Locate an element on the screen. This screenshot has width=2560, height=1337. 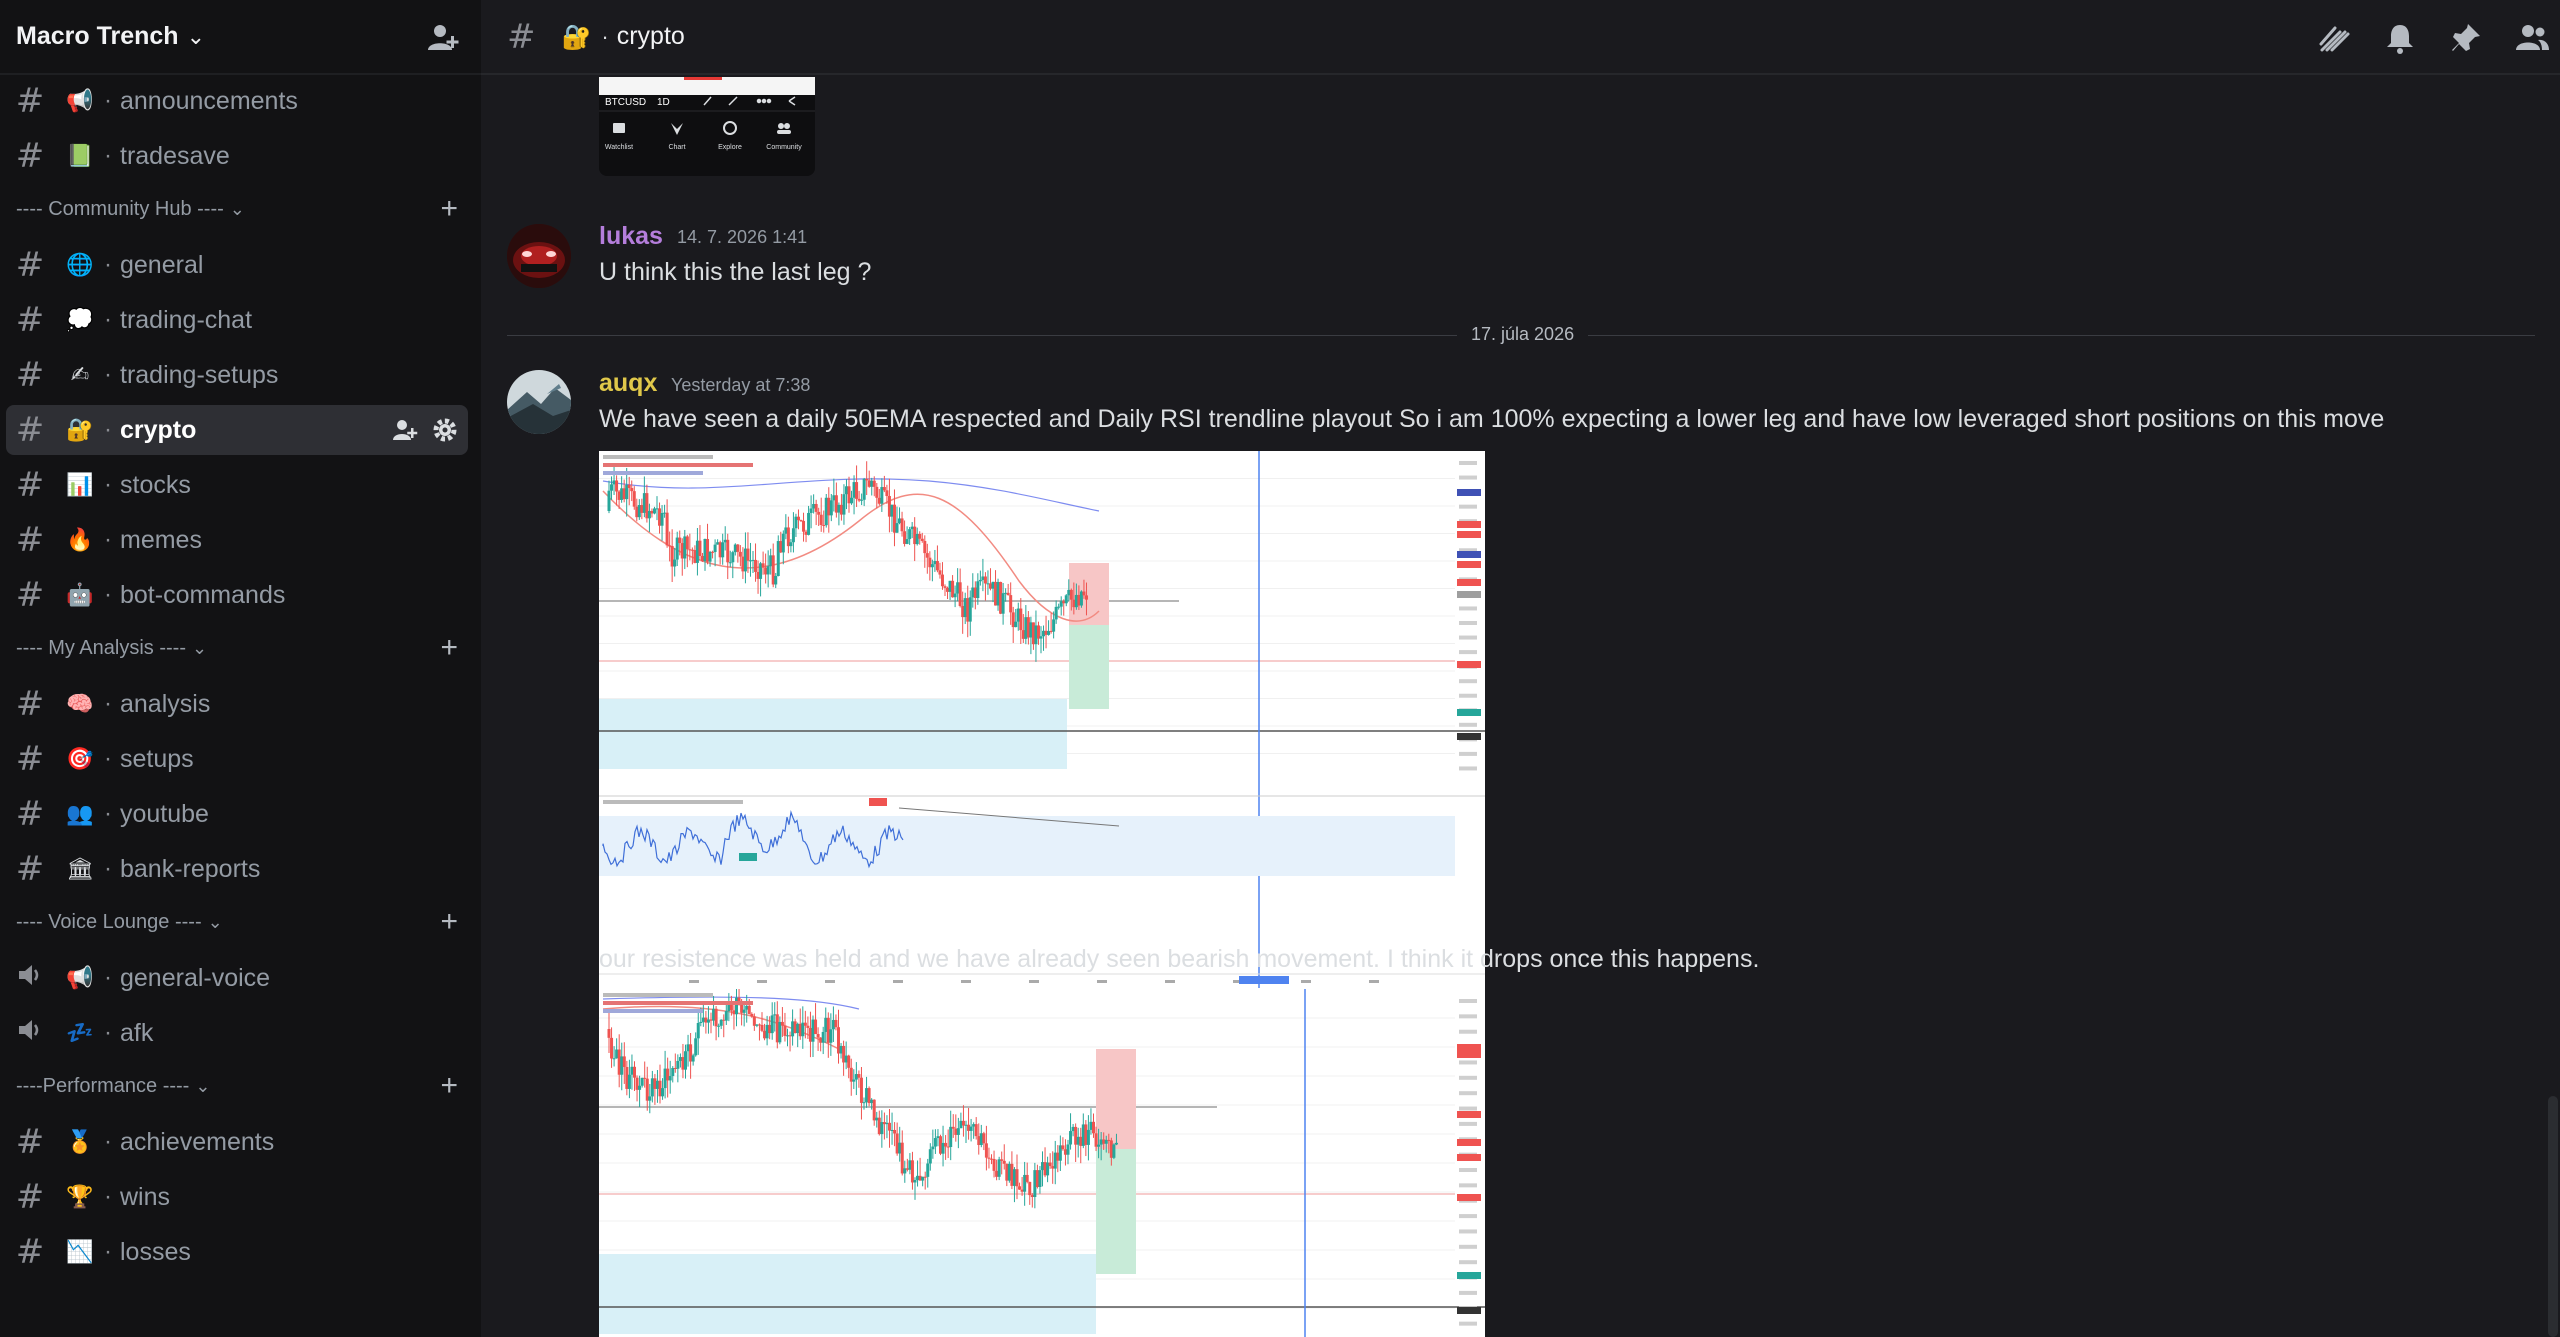
chart-image-attachment: TradingView is located at coordinates (1042, 726).